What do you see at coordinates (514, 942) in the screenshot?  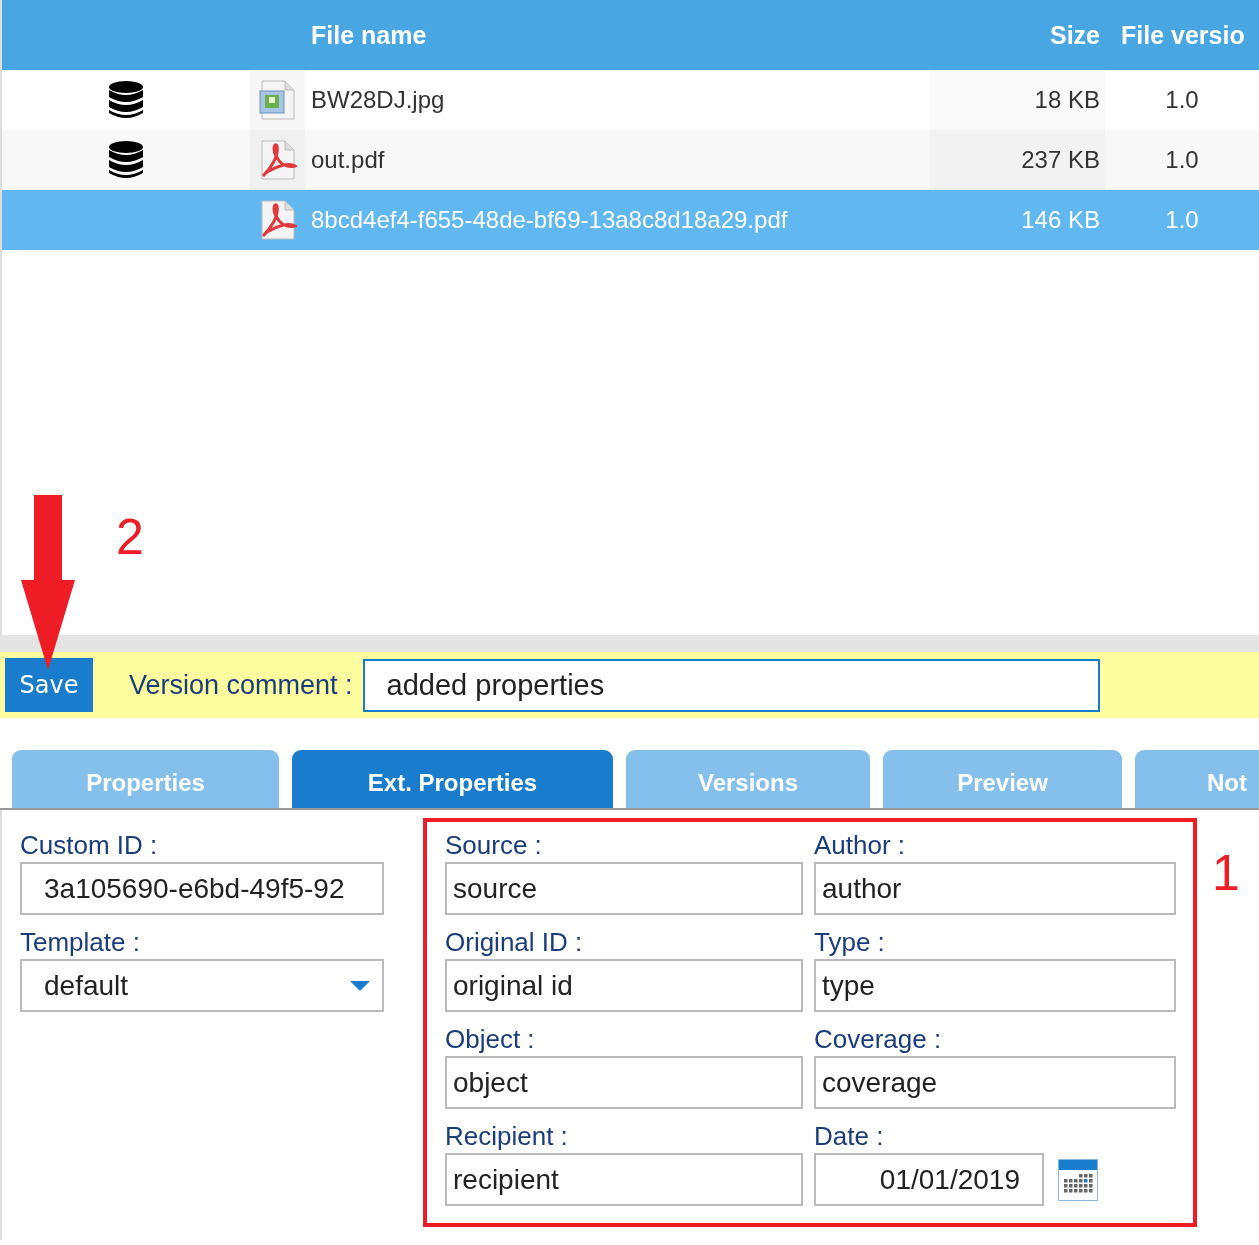 I see `field-label: Original ID :` at bounding box center [514, 942].